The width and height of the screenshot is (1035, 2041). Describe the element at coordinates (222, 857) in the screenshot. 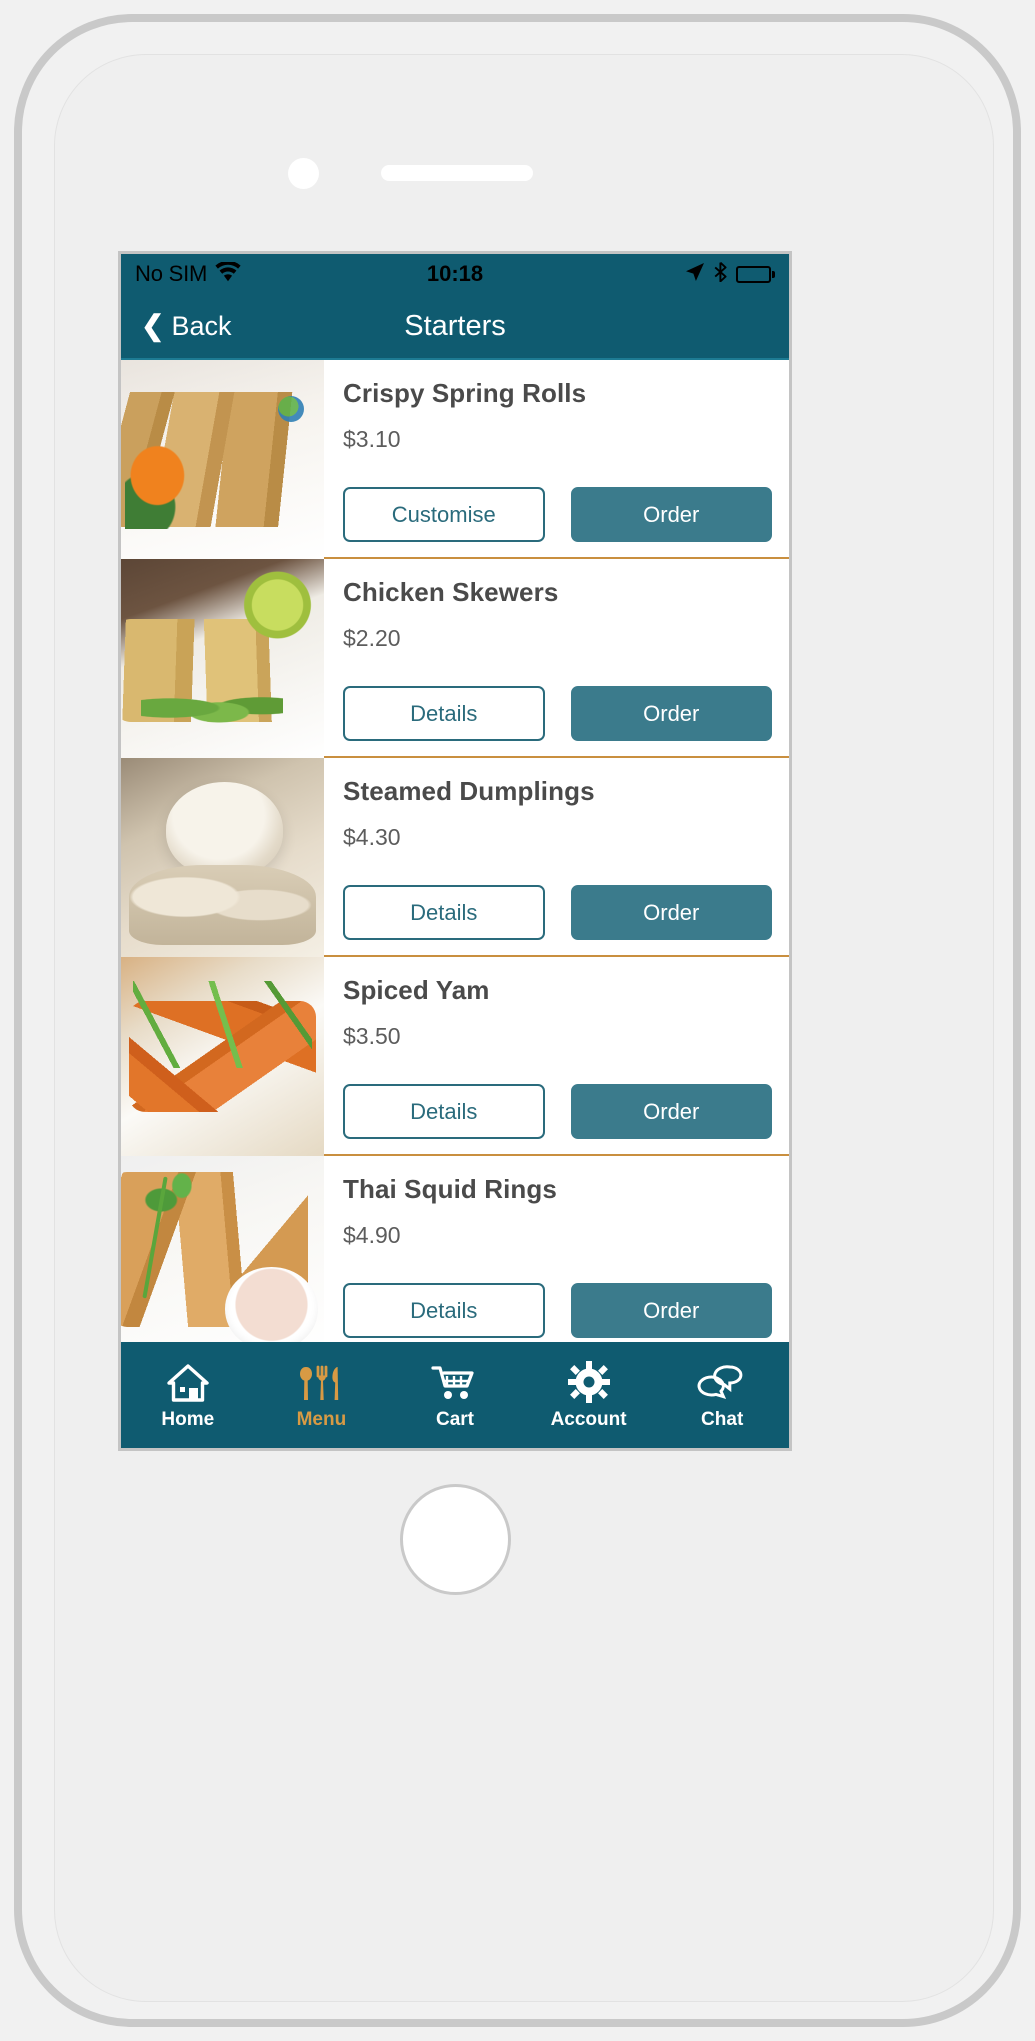

I see `steamed-dumplings-photo` at that location.